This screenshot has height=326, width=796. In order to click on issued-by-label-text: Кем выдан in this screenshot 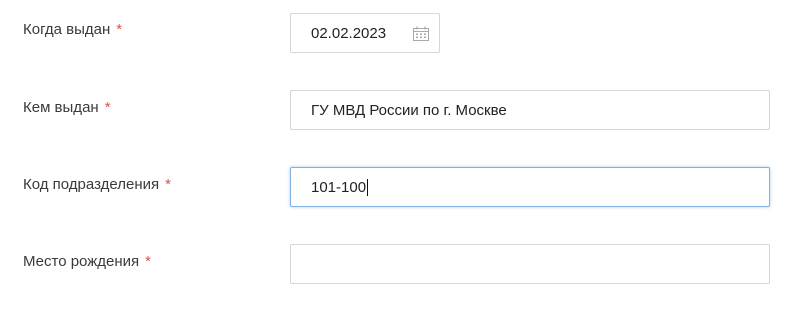, I will do `click(61, 107)`.